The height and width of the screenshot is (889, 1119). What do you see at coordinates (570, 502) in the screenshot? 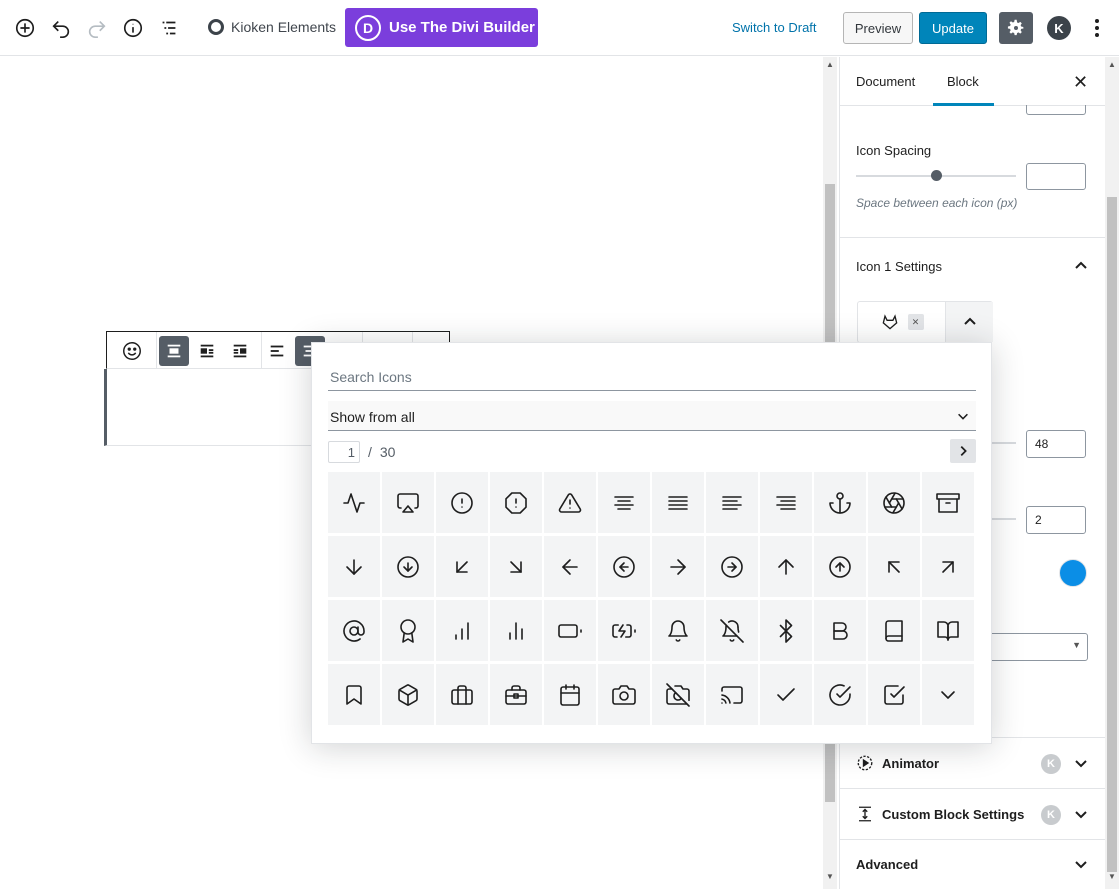
I see `alert-triangle-icon` at bounding box center [570, 502].